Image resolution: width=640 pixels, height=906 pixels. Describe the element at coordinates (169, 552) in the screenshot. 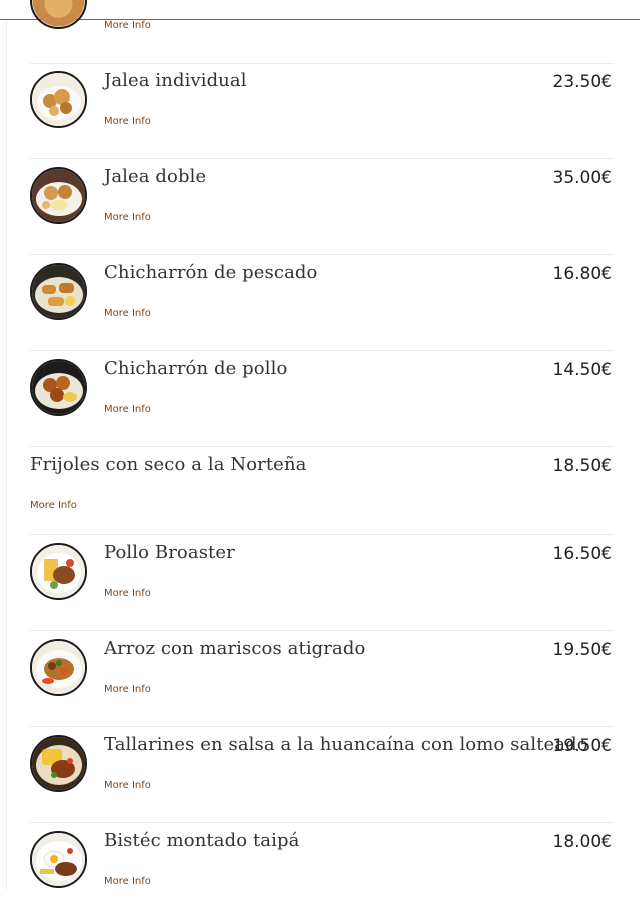

I see `dish-name: Pollo Broaster` at that location.